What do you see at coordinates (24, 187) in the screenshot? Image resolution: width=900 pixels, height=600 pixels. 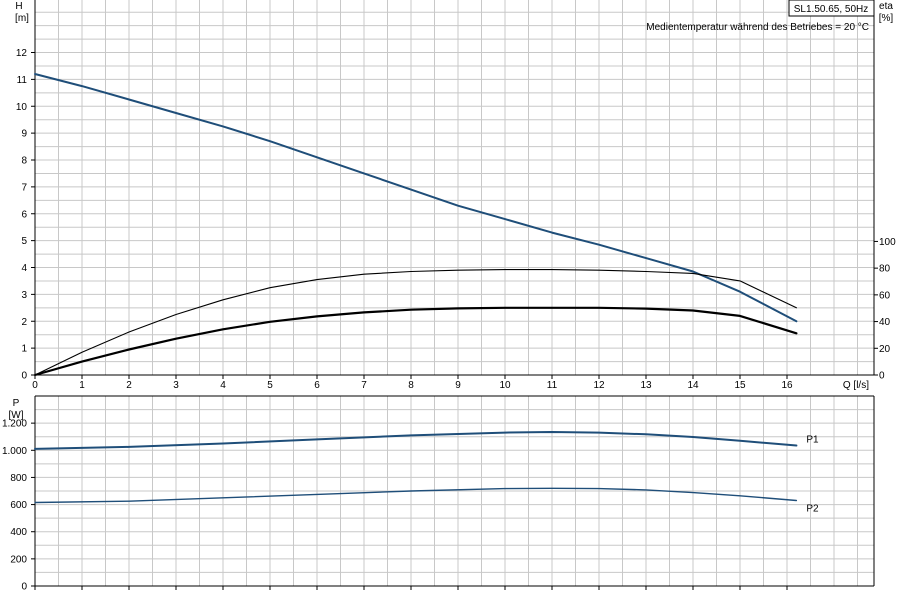 I see `y-tick-label: 7` at bounding box center [24, 187].